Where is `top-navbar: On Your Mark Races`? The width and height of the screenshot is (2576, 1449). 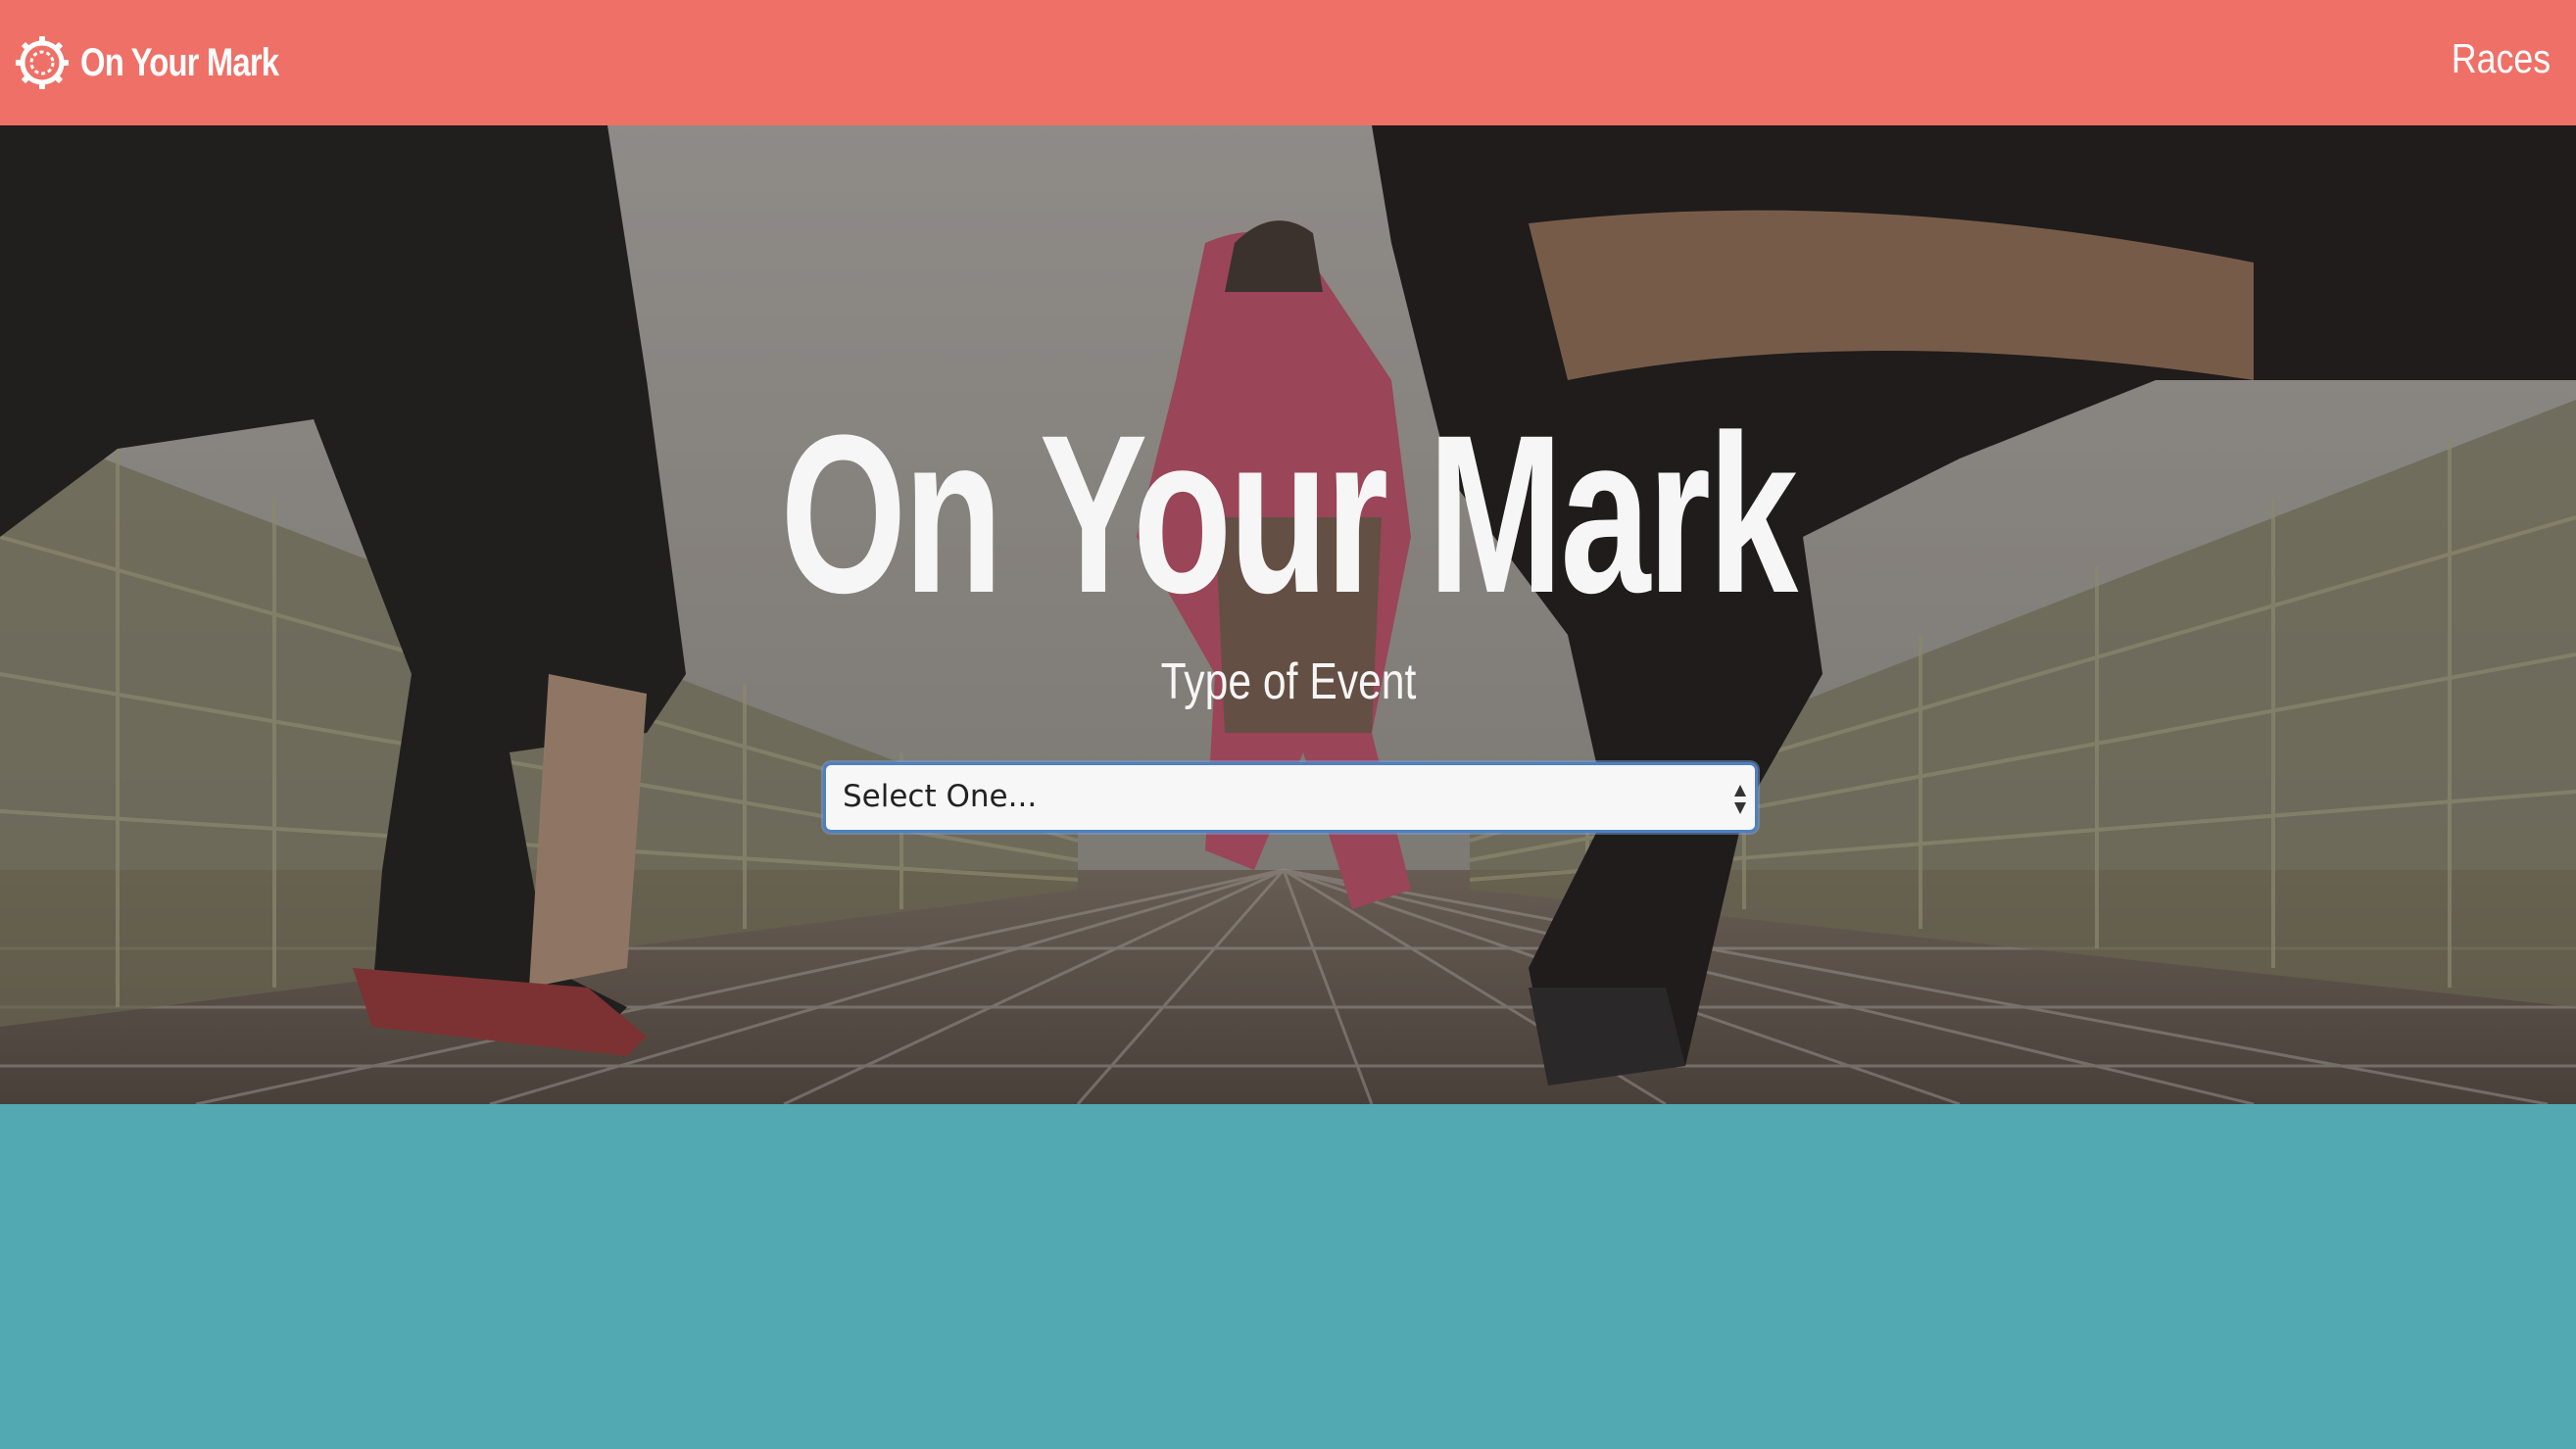 top-navbar: On Your Mark Races is located at coordinates (1288, 62).